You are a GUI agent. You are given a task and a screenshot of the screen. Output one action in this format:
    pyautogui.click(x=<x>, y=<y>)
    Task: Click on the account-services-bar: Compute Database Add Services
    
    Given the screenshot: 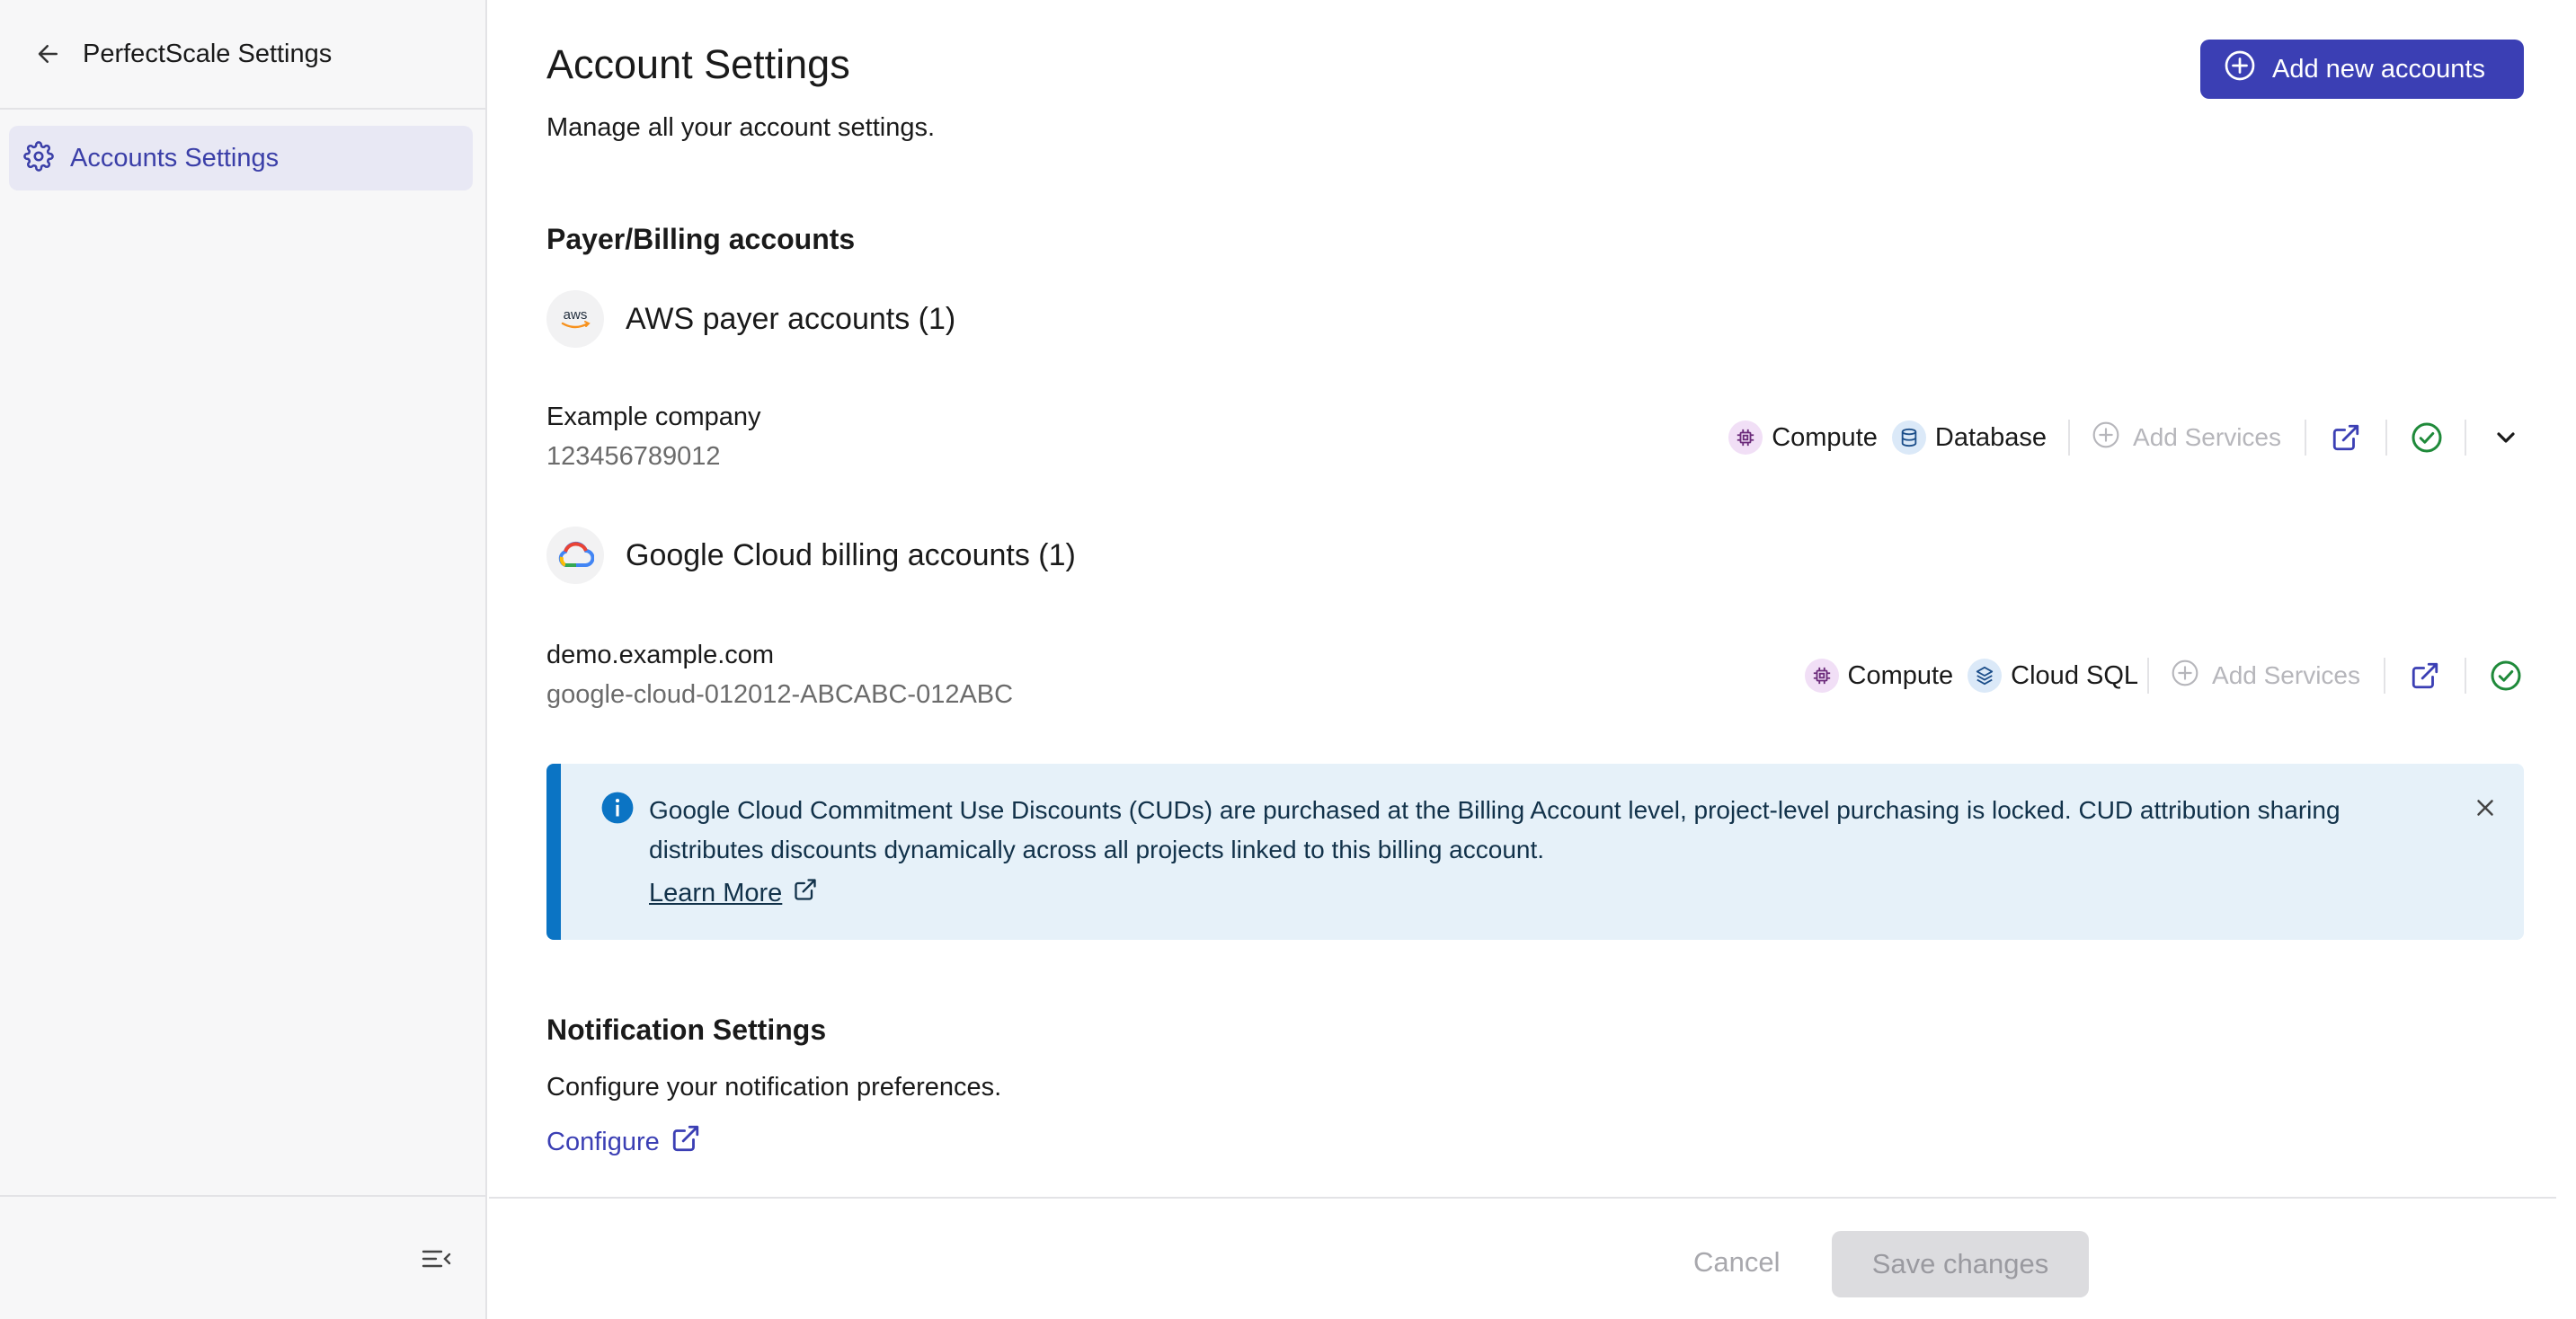 What is the action you would take?
    pyautogui.click(x=2126, y=437)
    